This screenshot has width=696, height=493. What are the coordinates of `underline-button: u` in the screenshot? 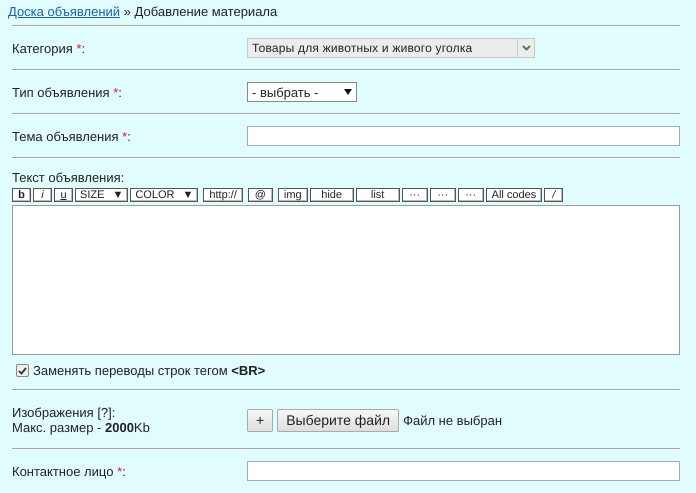 It's located at (63, 195).